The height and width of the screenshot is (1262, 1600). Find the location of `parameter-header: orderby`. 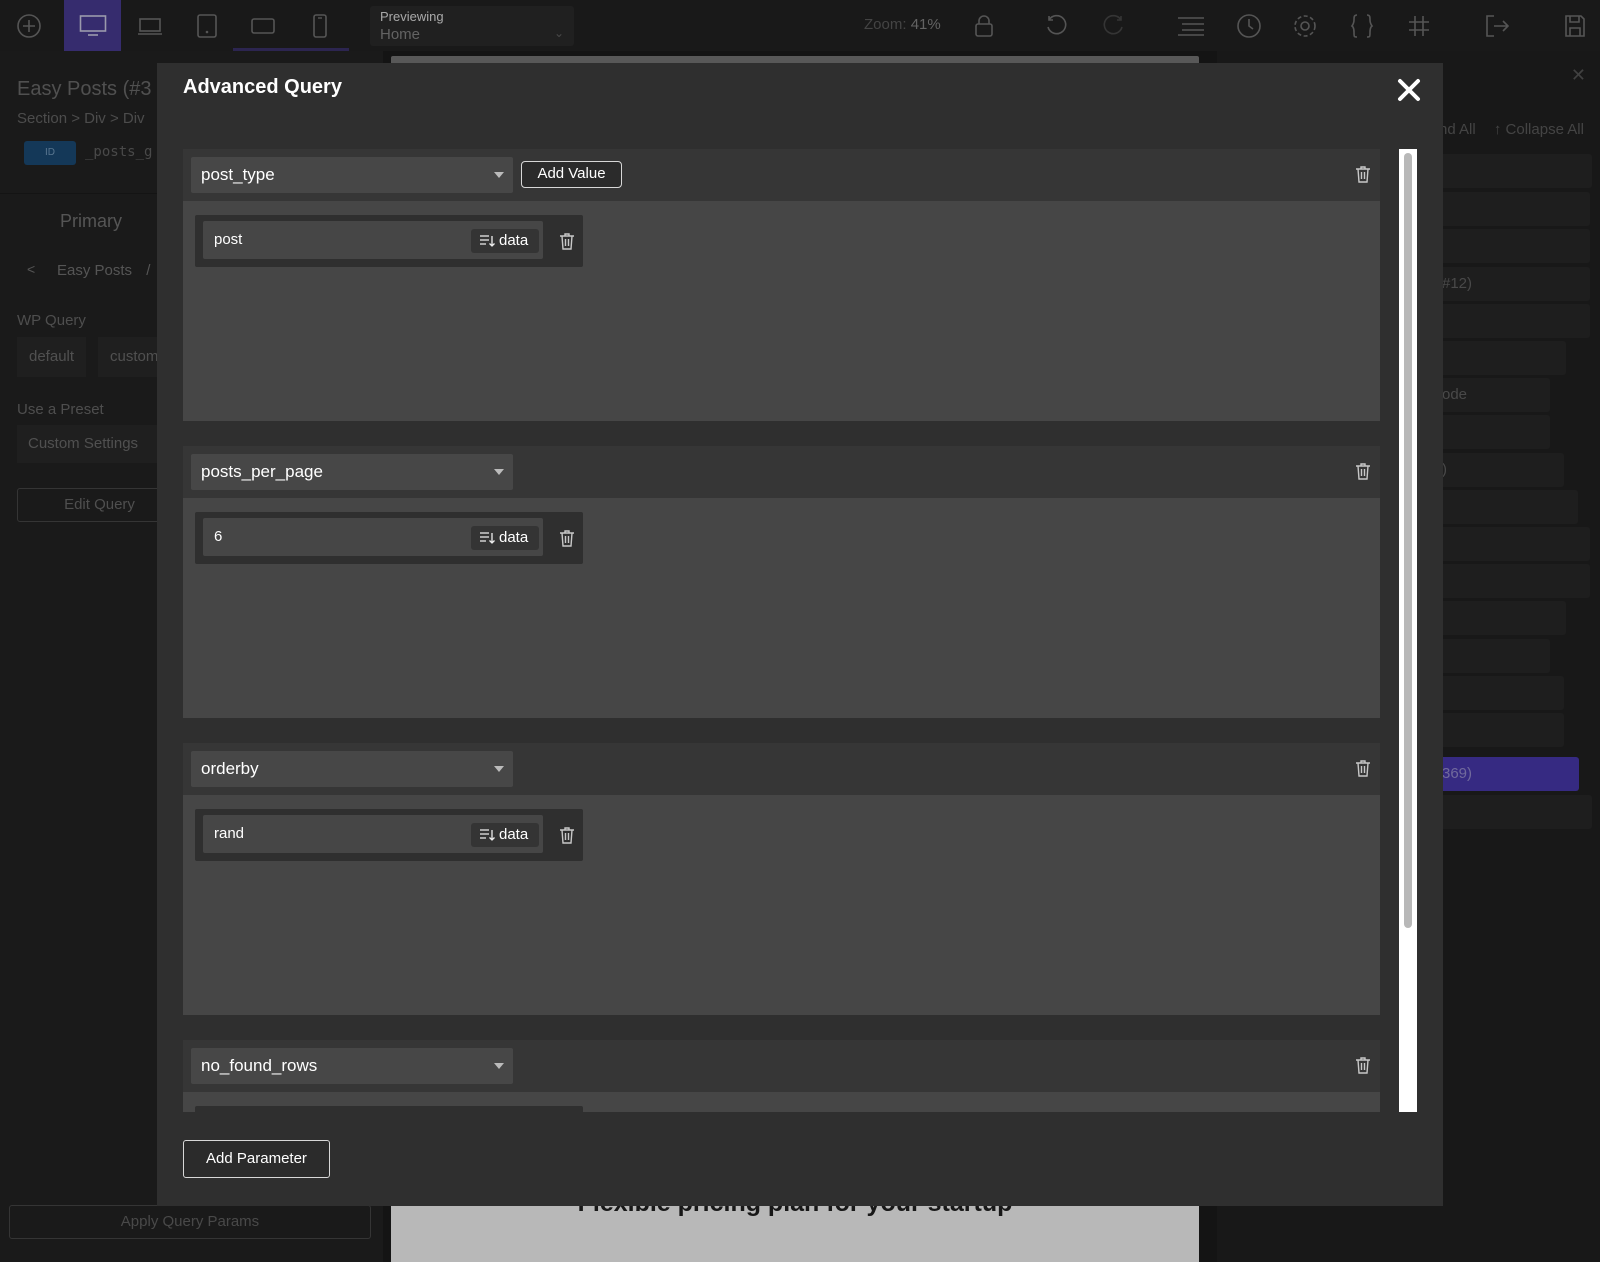

parameter-header: orderby is located at coordinates (781, 769).